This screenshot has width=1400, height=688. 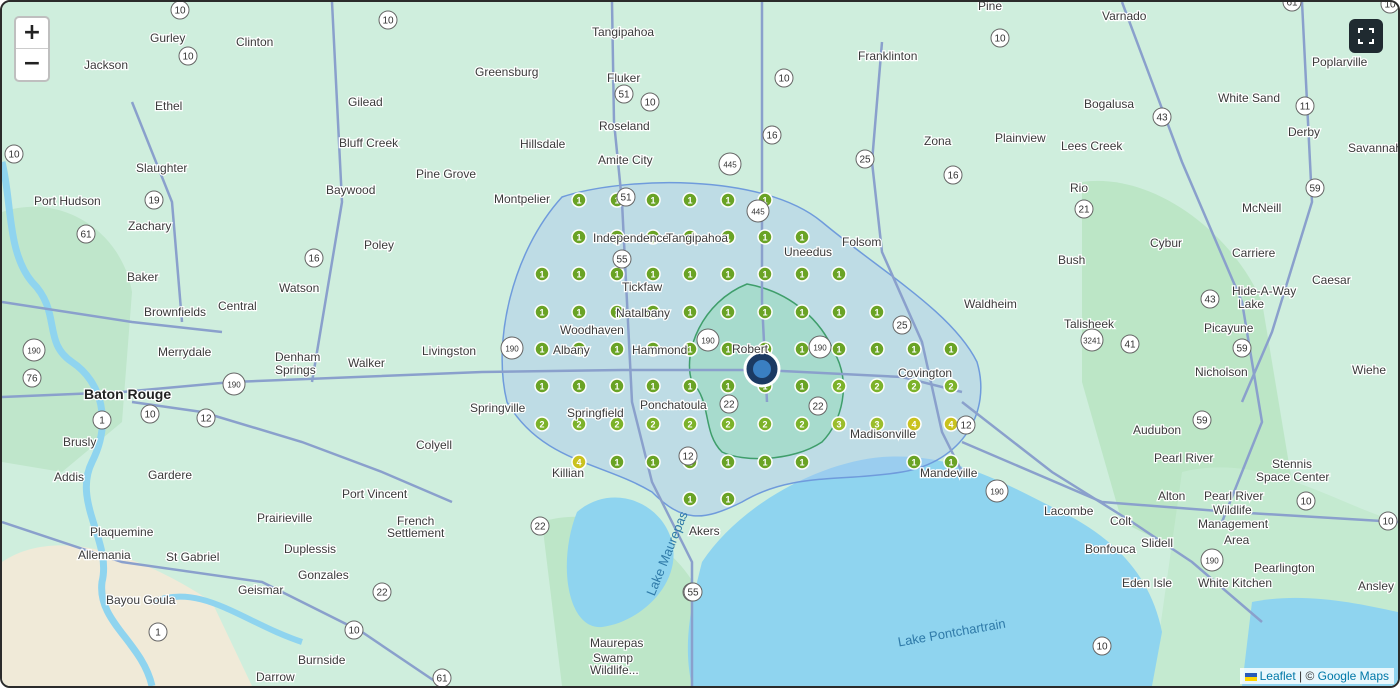 What do you see at coordinates (1369, 370) in the screenshot?
I see `place-label: Wiehe` at bounding box center [1369, 370].